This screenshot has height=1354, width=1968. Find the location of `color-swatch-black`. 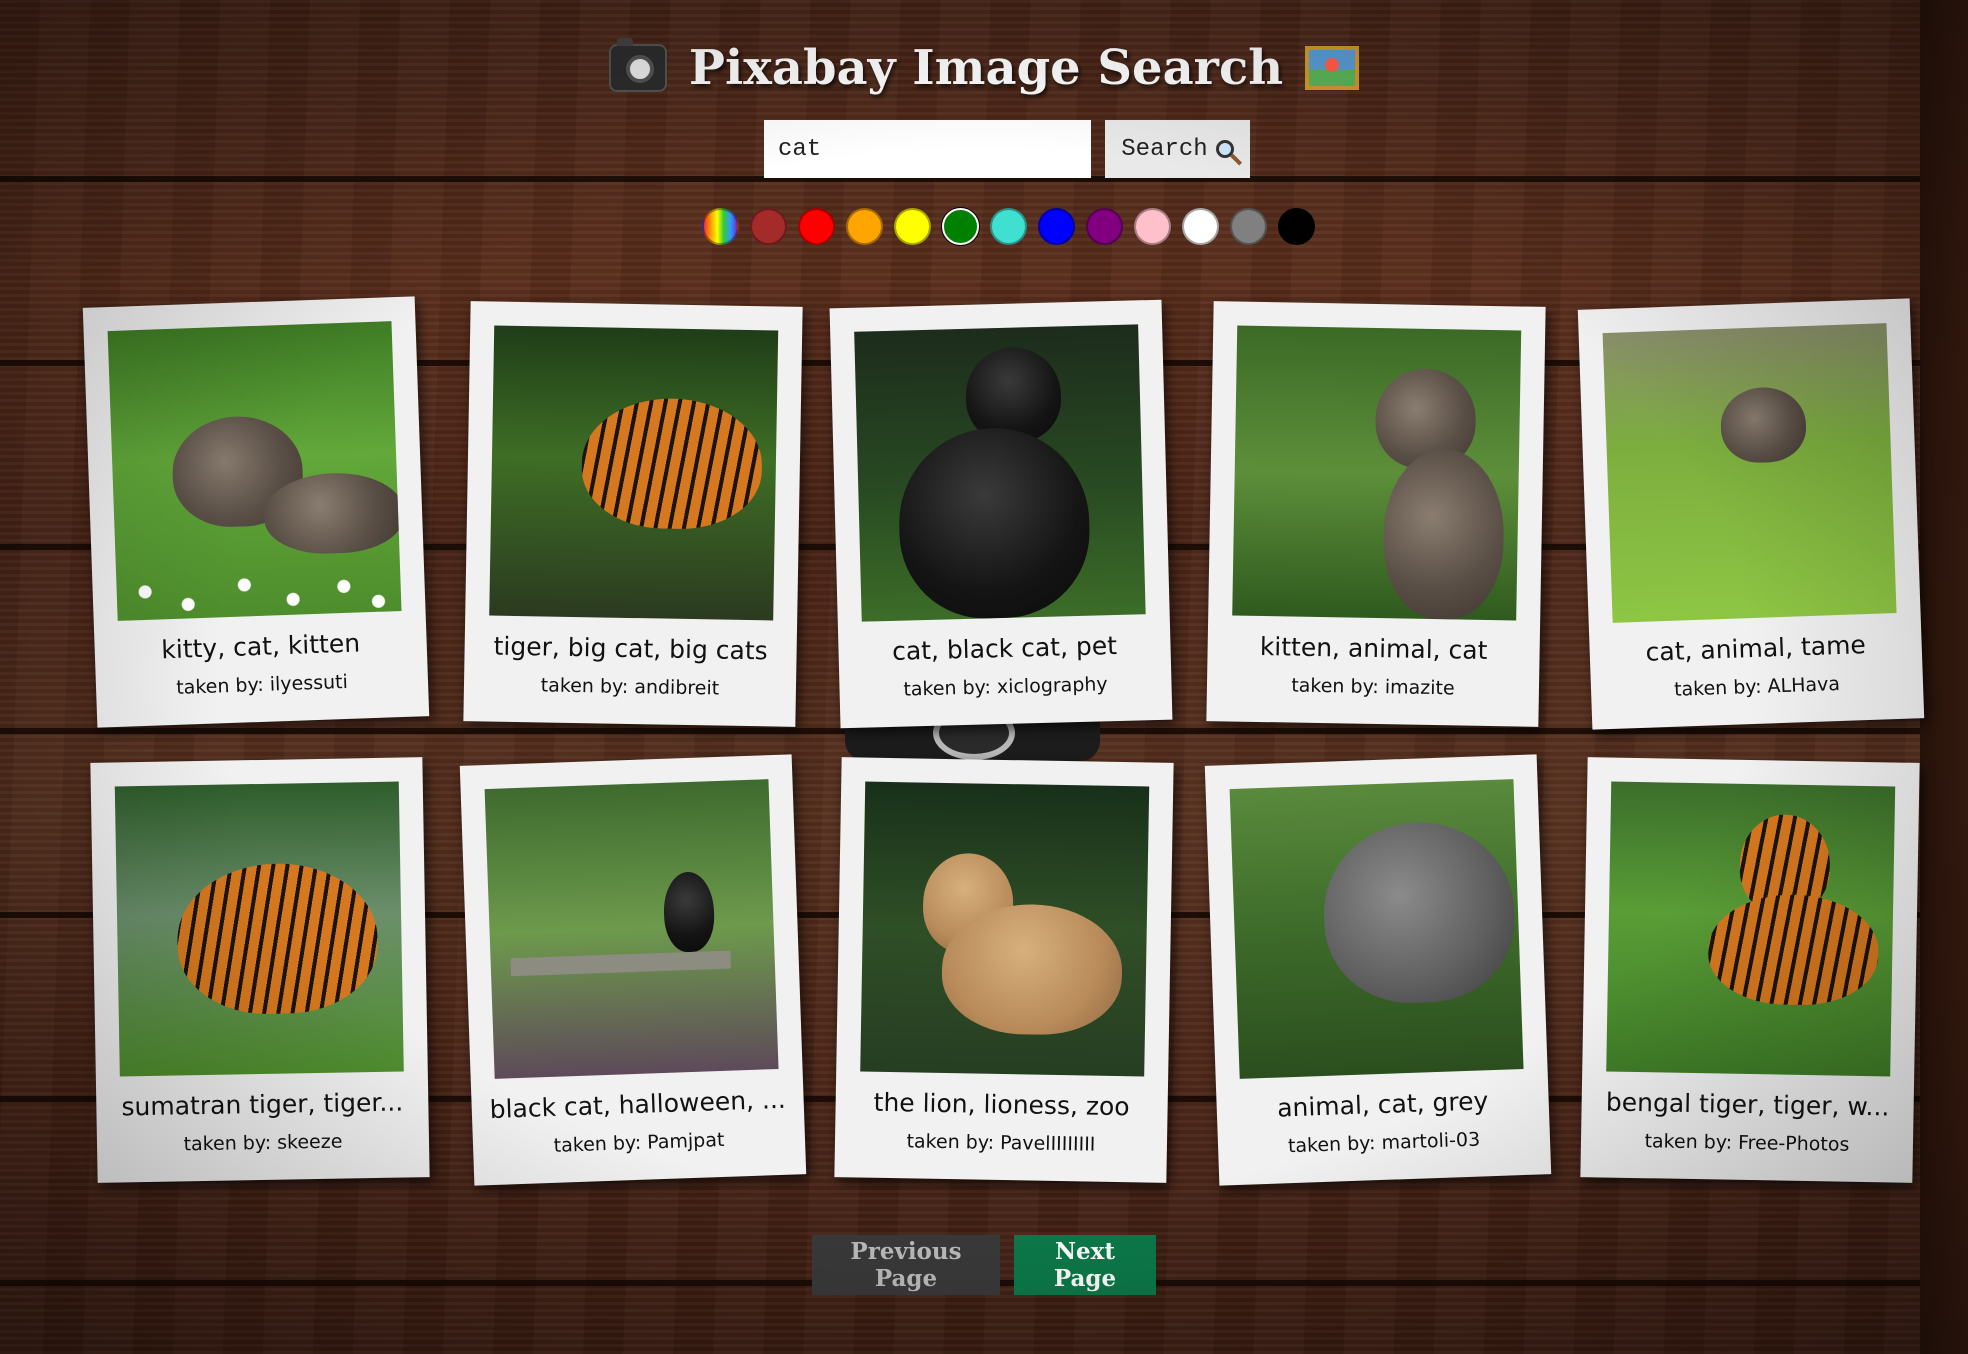

color-swatch-black is located at coordinates (1296, 226).